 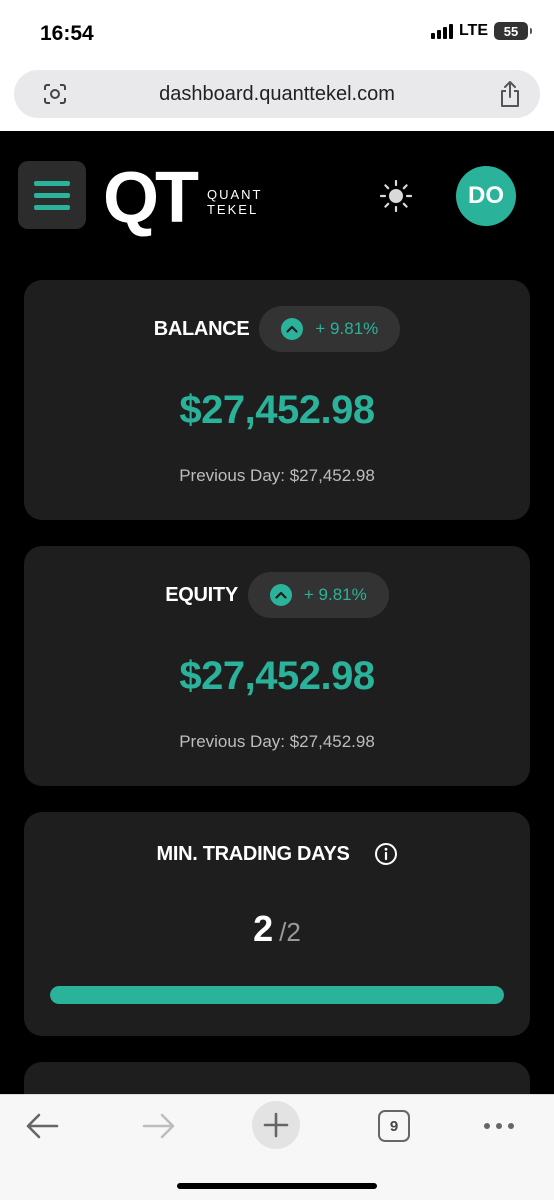 I want to click on url-text: dashboard.quanttekel.com, so click(x=277, y=94).